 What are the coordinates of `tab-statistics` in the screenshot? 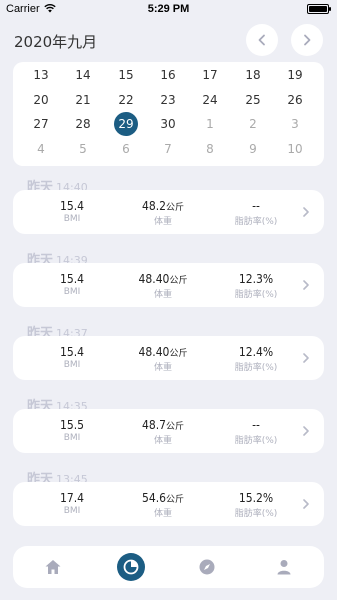 It's located at (131, 567).